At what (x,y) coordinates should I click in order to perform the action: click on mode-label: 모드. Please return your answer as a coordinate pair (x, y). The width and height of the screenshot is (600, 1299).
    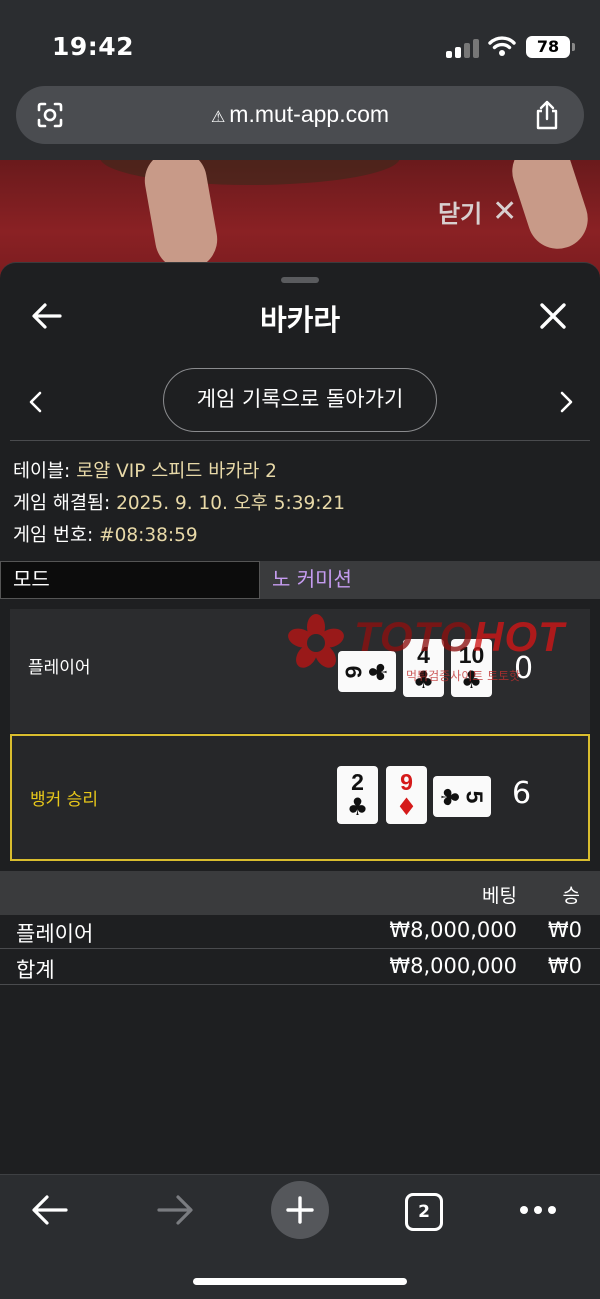
    Looking at the image, I should click on (130, 580).